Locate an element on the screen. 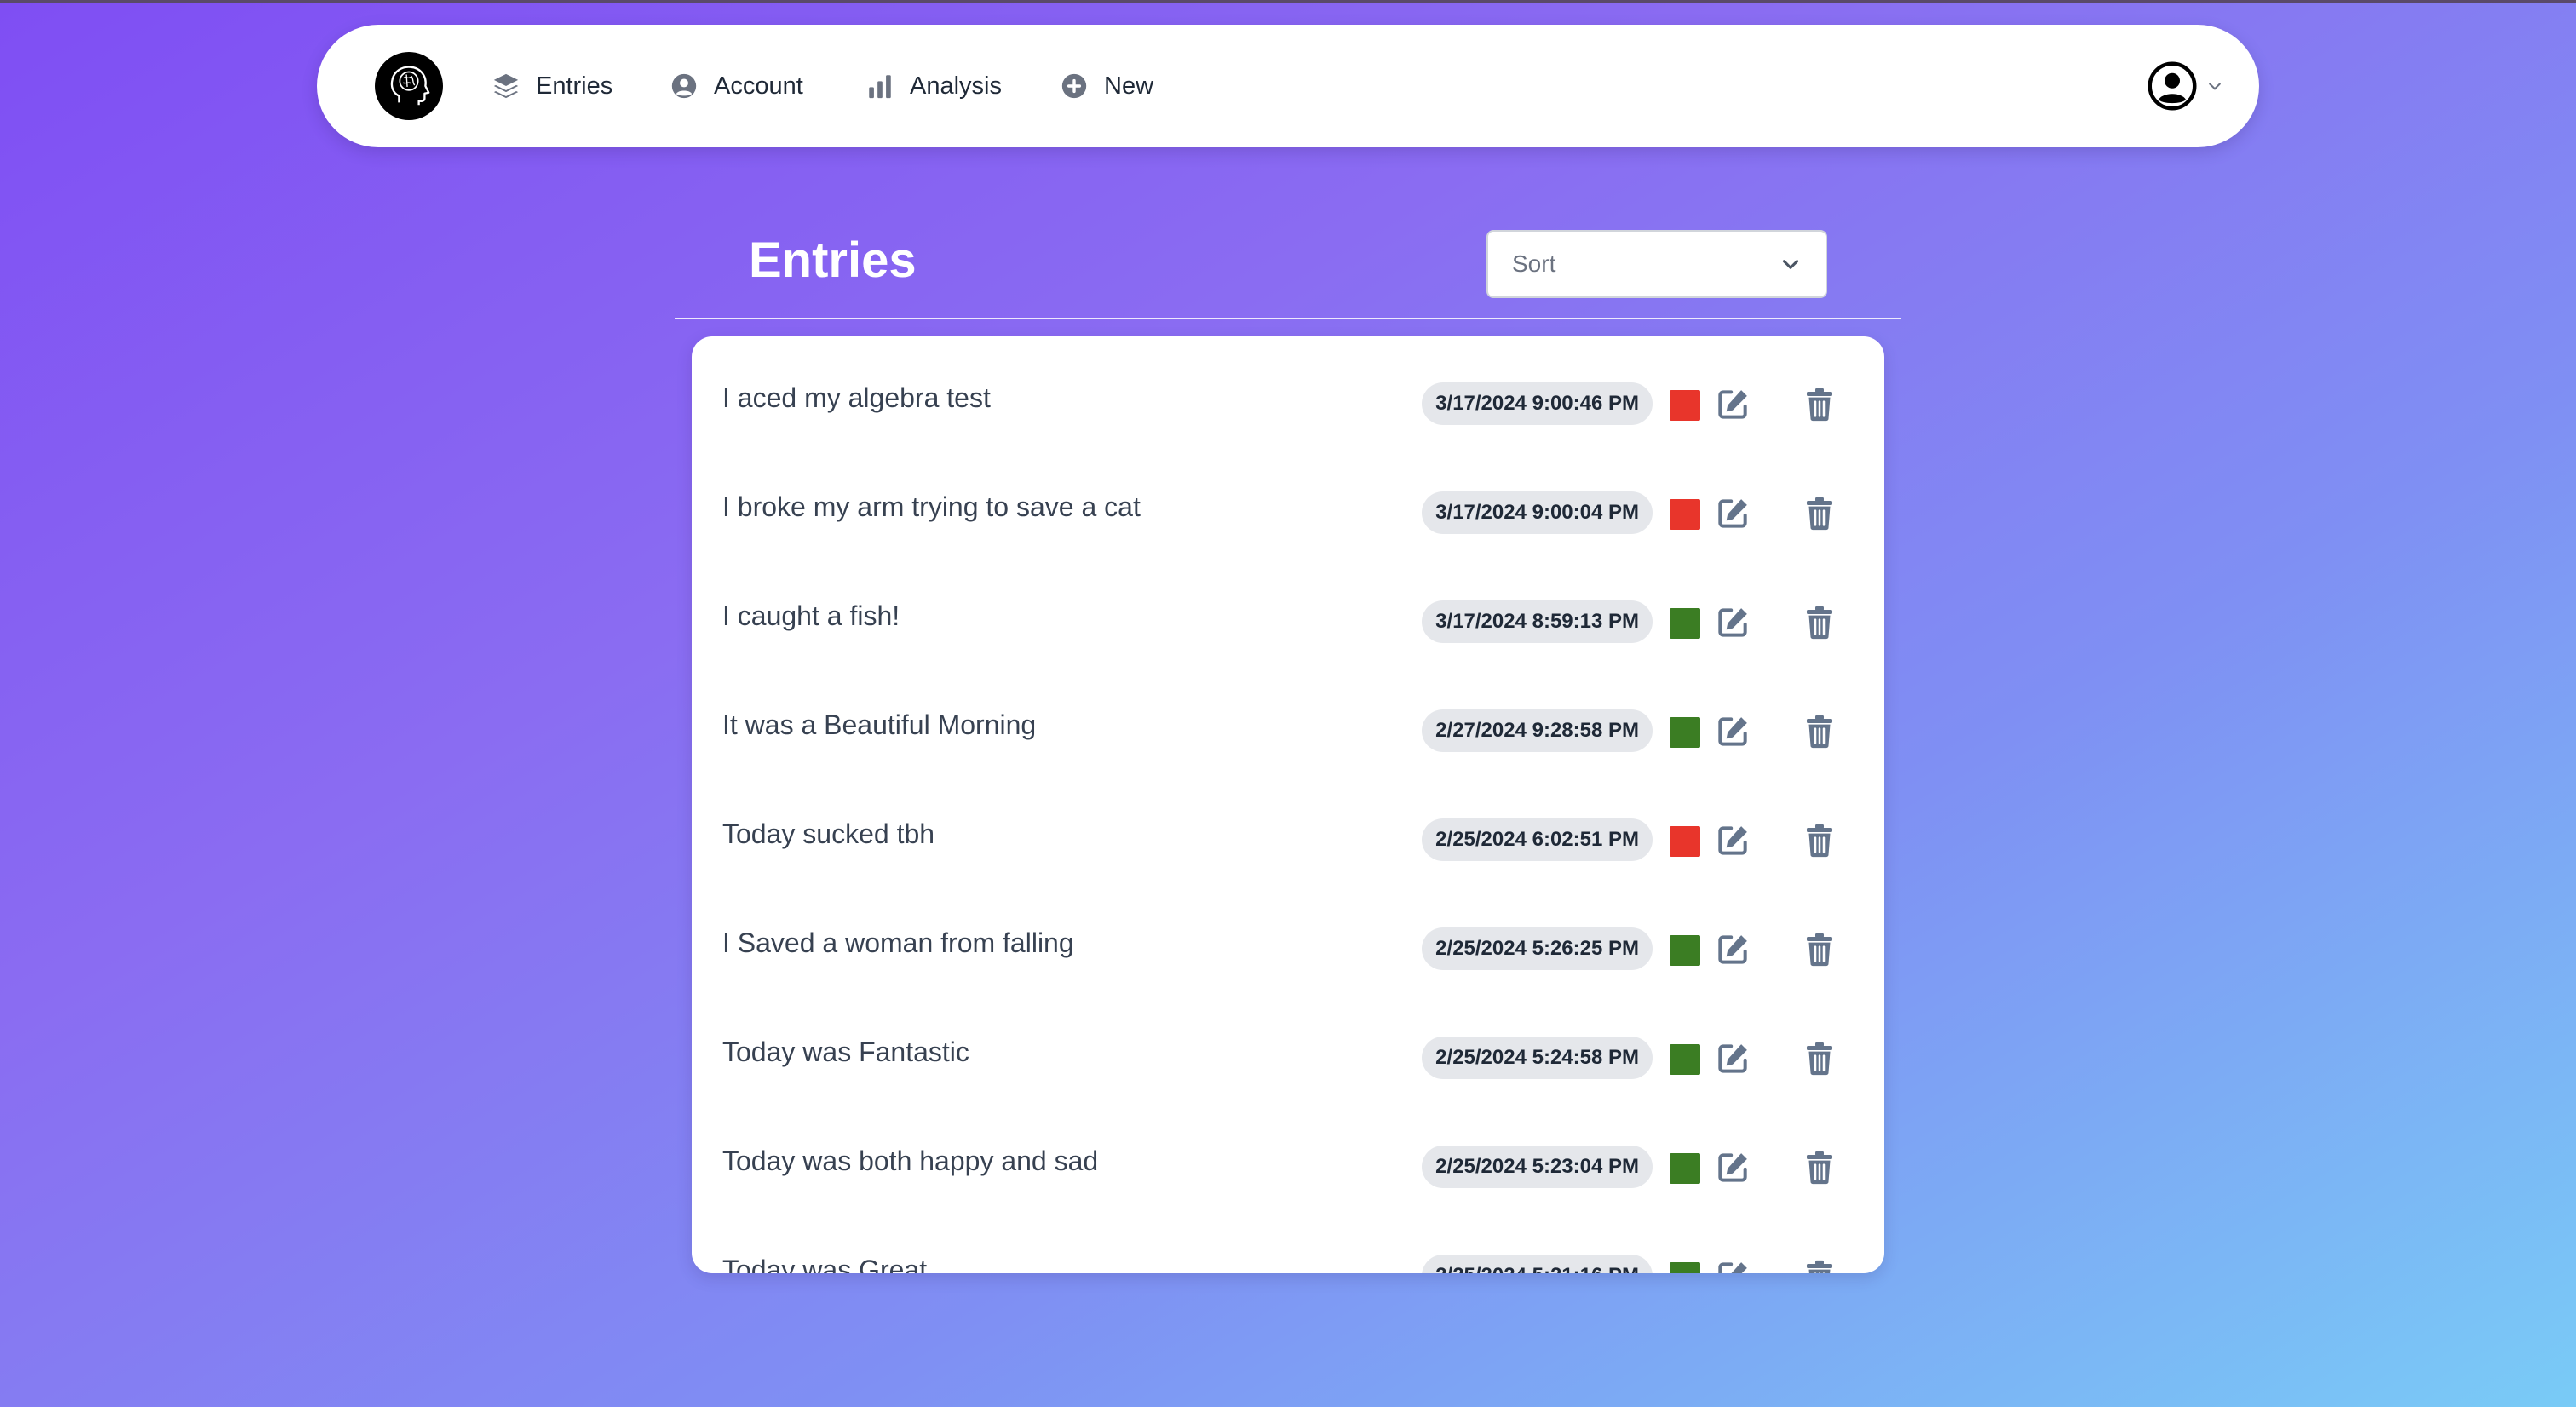 This screenshot has width=2576, height=1407. entry-date-badge: 2/25/2024 5:23:04 PM is located at coordinates (1538, 1167).